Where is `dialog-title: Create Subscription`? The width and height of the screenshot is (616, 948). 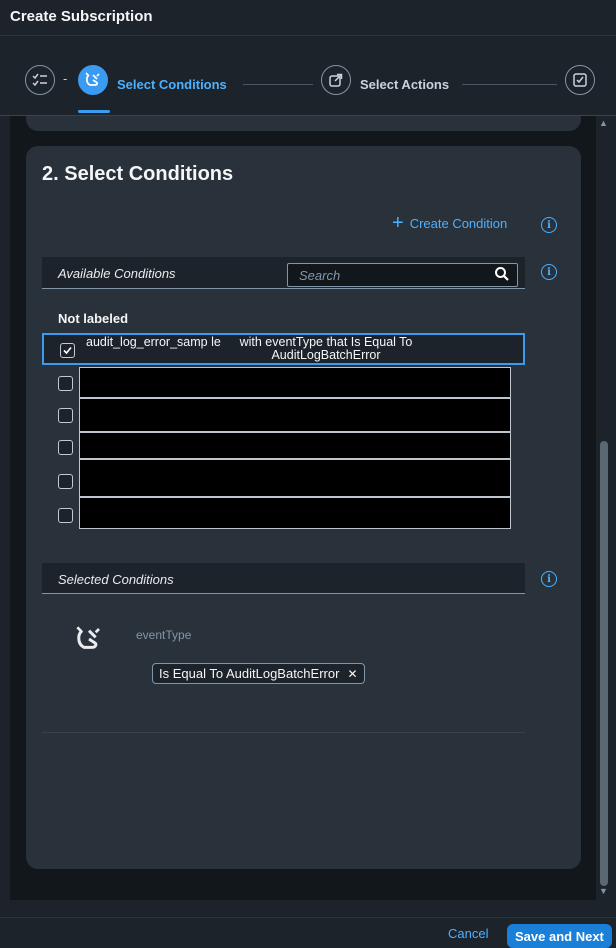 dialog-title: Create Subscription is located at coordinates (81, 16).